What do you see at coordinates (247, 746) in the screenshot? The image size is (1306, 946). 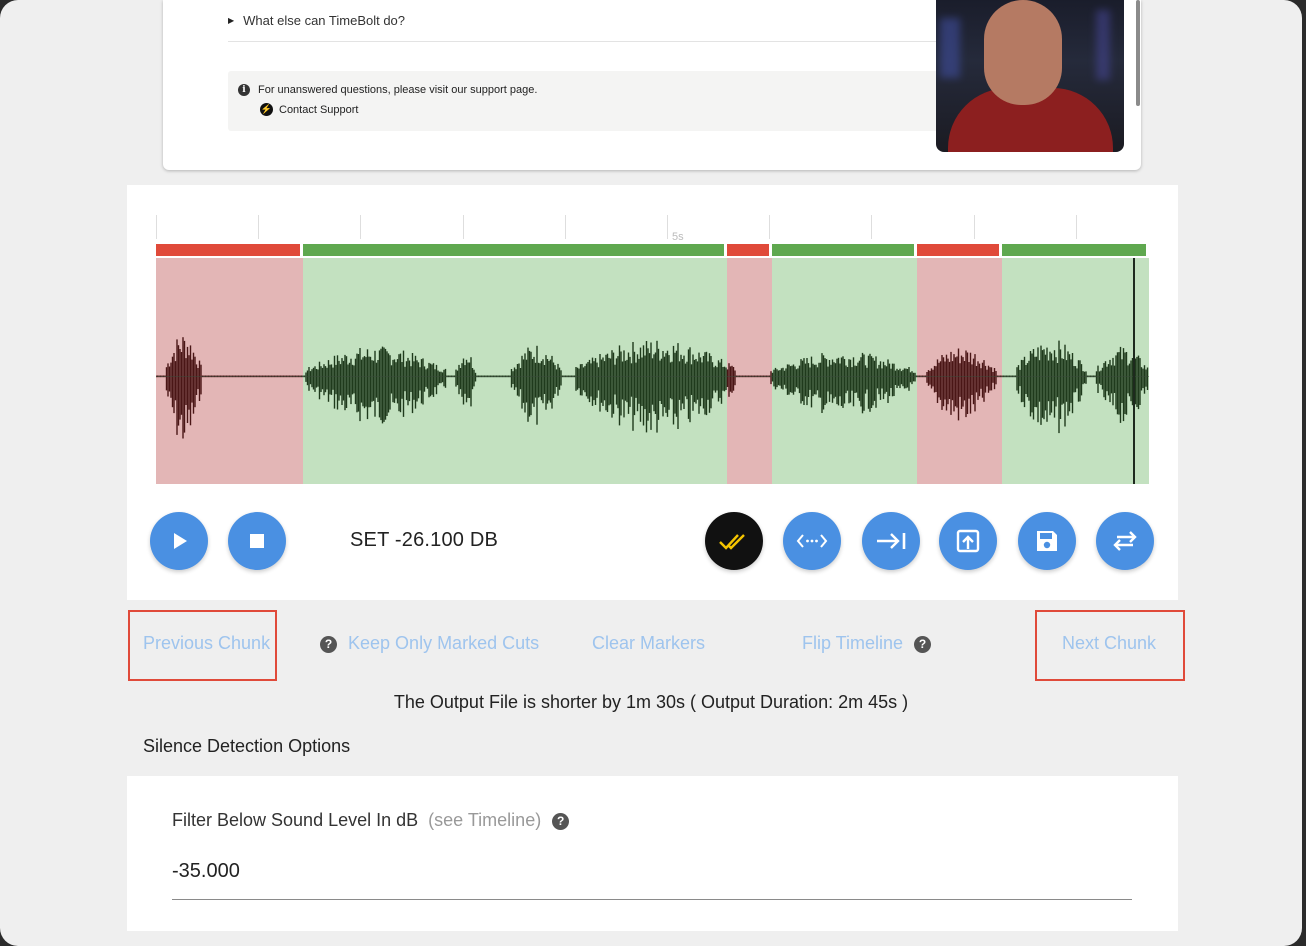 I see `section-title: Silence Detection Options` at bounding box center [247, 746].